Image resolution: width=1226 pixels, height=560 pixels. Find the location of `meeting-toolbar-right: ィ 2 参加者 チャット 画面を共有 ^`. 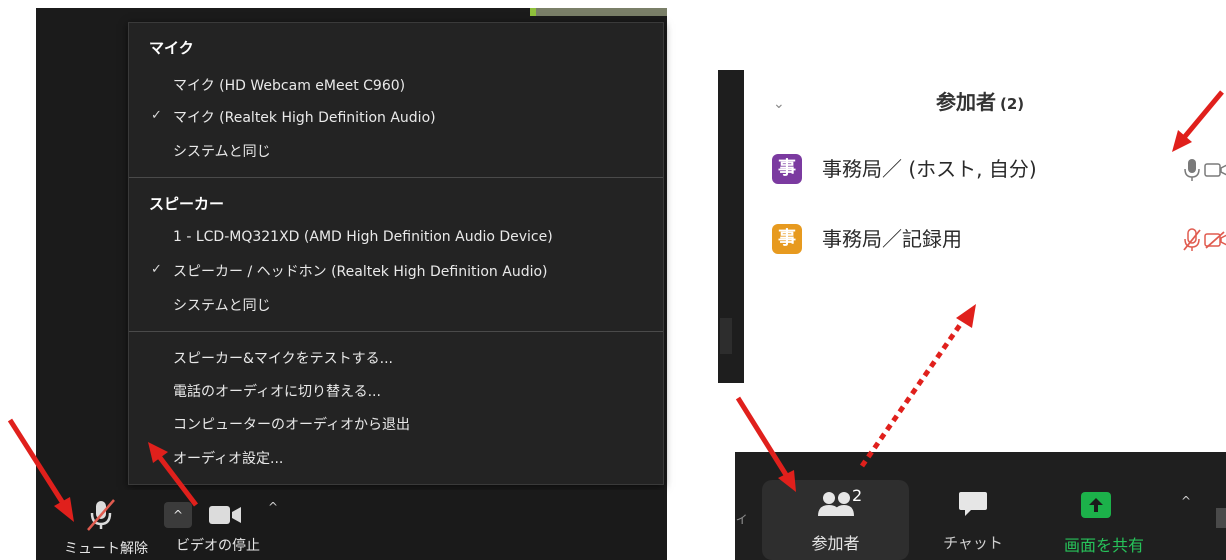

meeting-toolbar-right: ィ 2 参加者 チャット 画面を共有 ^ is located at coordinates (980, 506).